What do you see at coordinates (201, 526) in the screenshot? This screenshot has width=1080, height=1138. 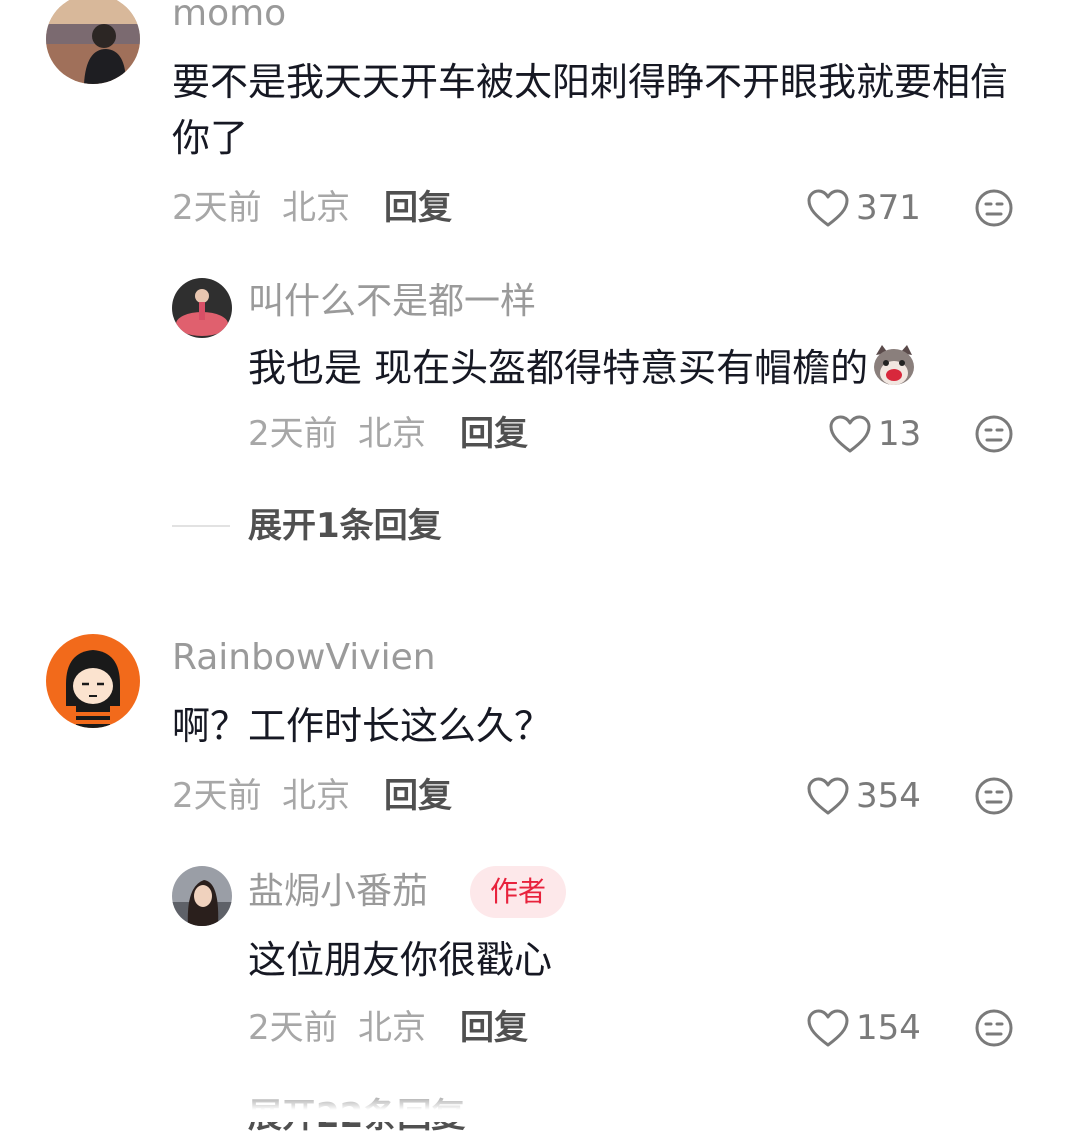 I see `divider-line` at bounding box center [201, 526].